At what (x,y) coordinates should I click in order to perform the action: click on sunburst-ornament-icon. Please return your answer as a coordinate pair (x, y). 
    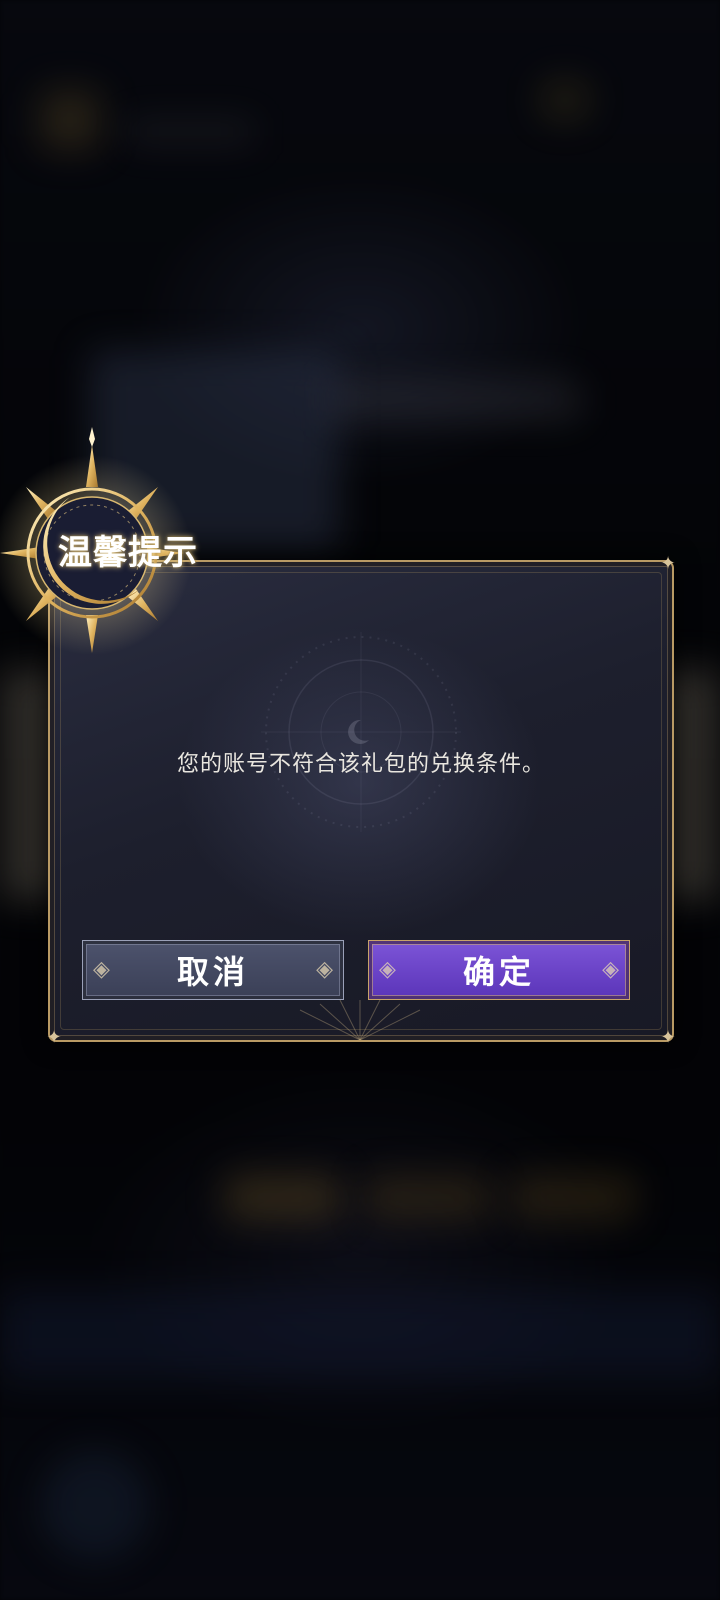
    Looking at the image, I should click on (360, 1020).